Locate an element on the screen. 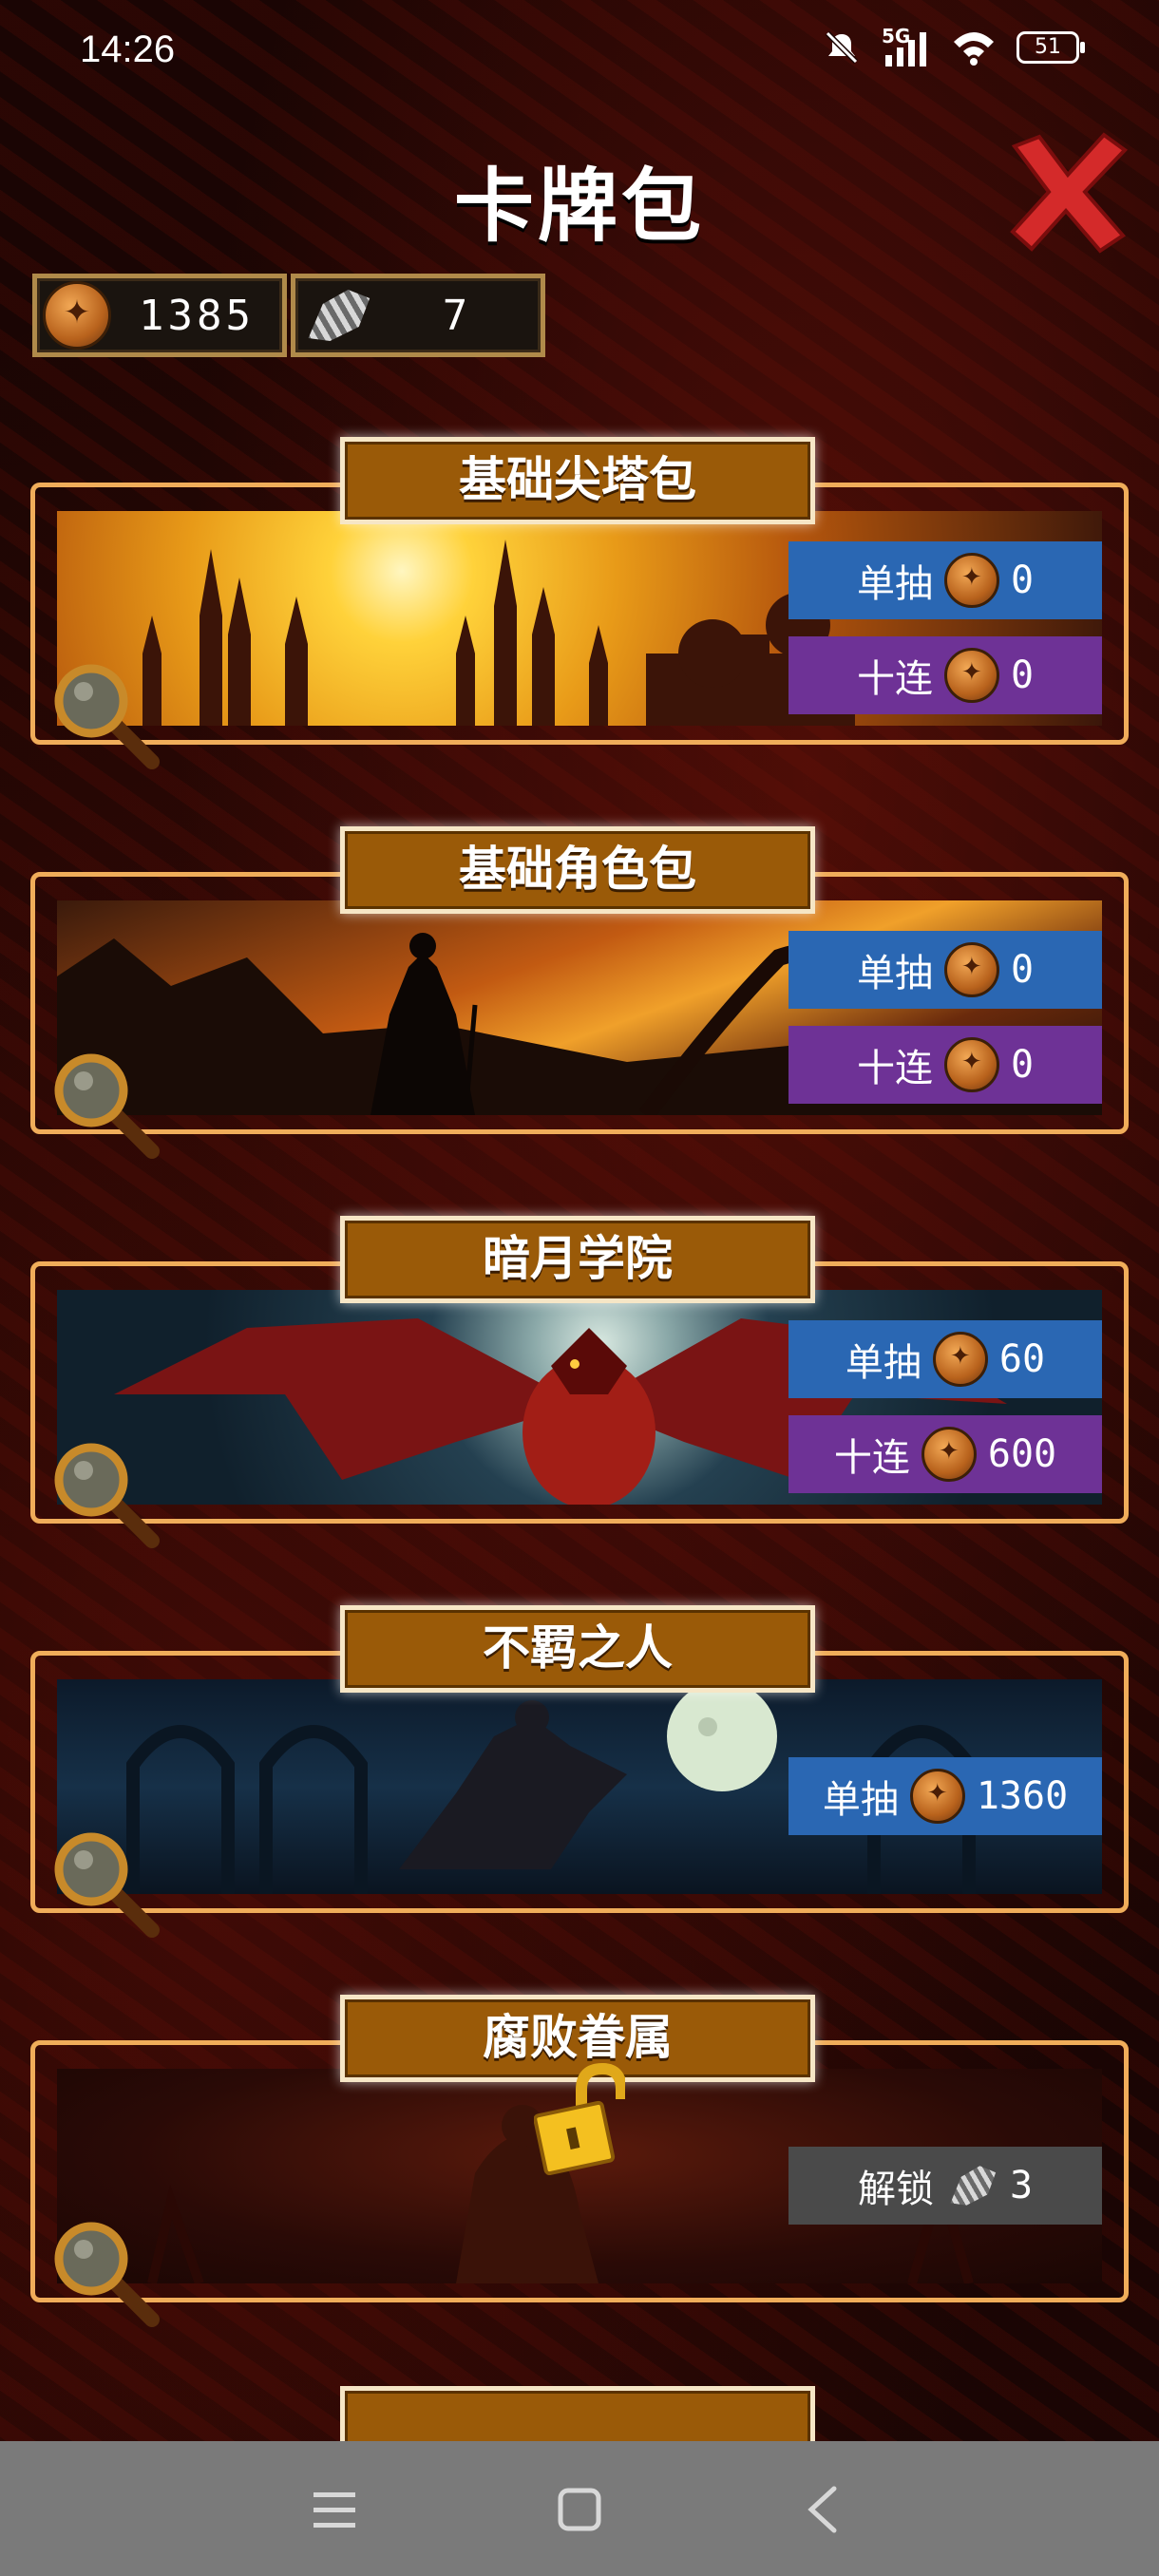 This screenshot has width=1159, height=2576. close-button is located at coordinates (1067, 192).